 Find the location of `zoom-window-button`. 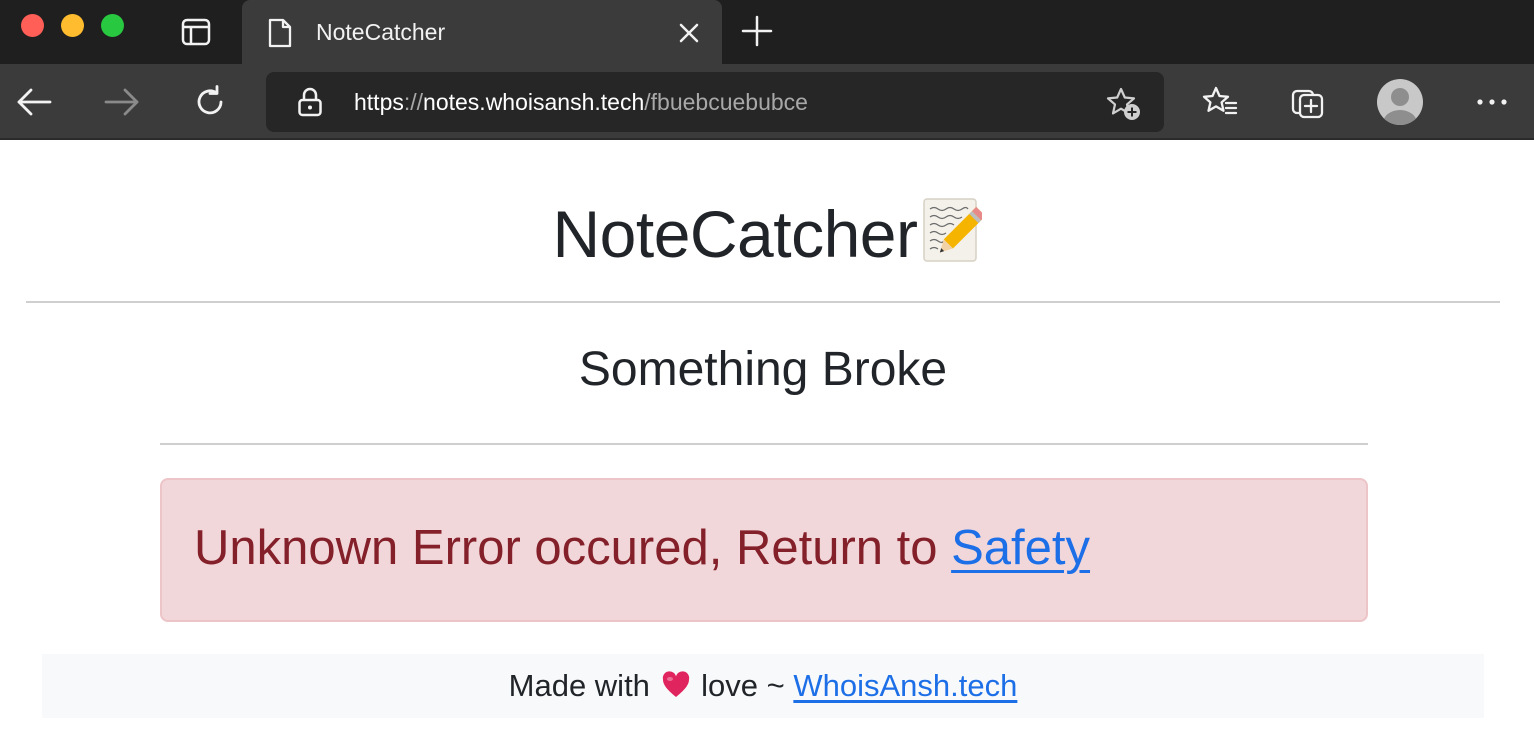

zoom-window-button is located at coordinates (112, 25).